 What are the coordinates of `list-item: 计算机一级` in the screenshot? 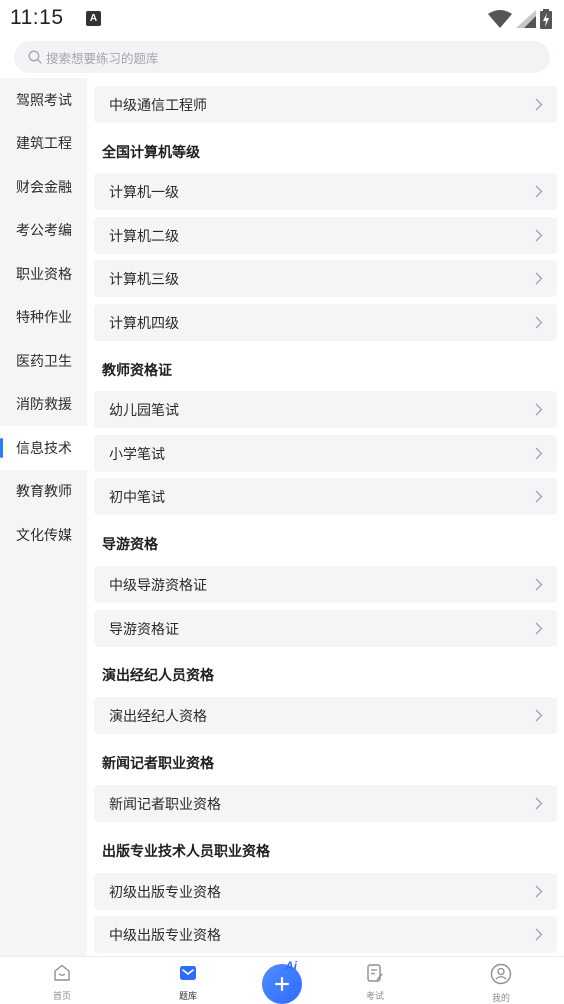 It's located at (325, 191).